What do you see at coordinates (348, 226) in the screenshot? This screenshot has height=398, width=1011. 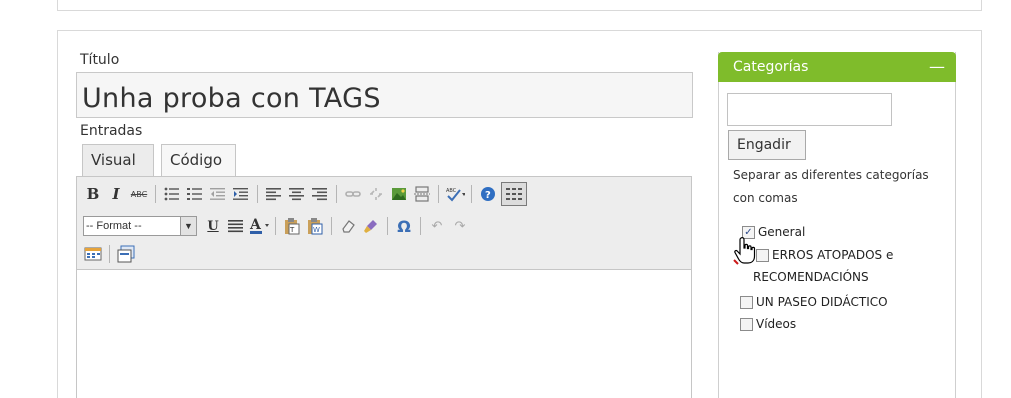 I see `eraser-icon` at bounding box center [348, 226].